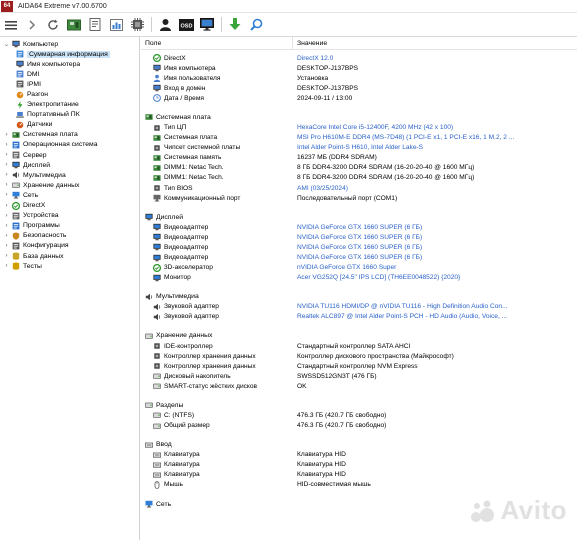 This screenshot has height=540, width=577. What do you see at coordinates (359, 78) in the screenshot?
I see `property-row: Имя пользователя Установка` at bounding box center [359, 78].